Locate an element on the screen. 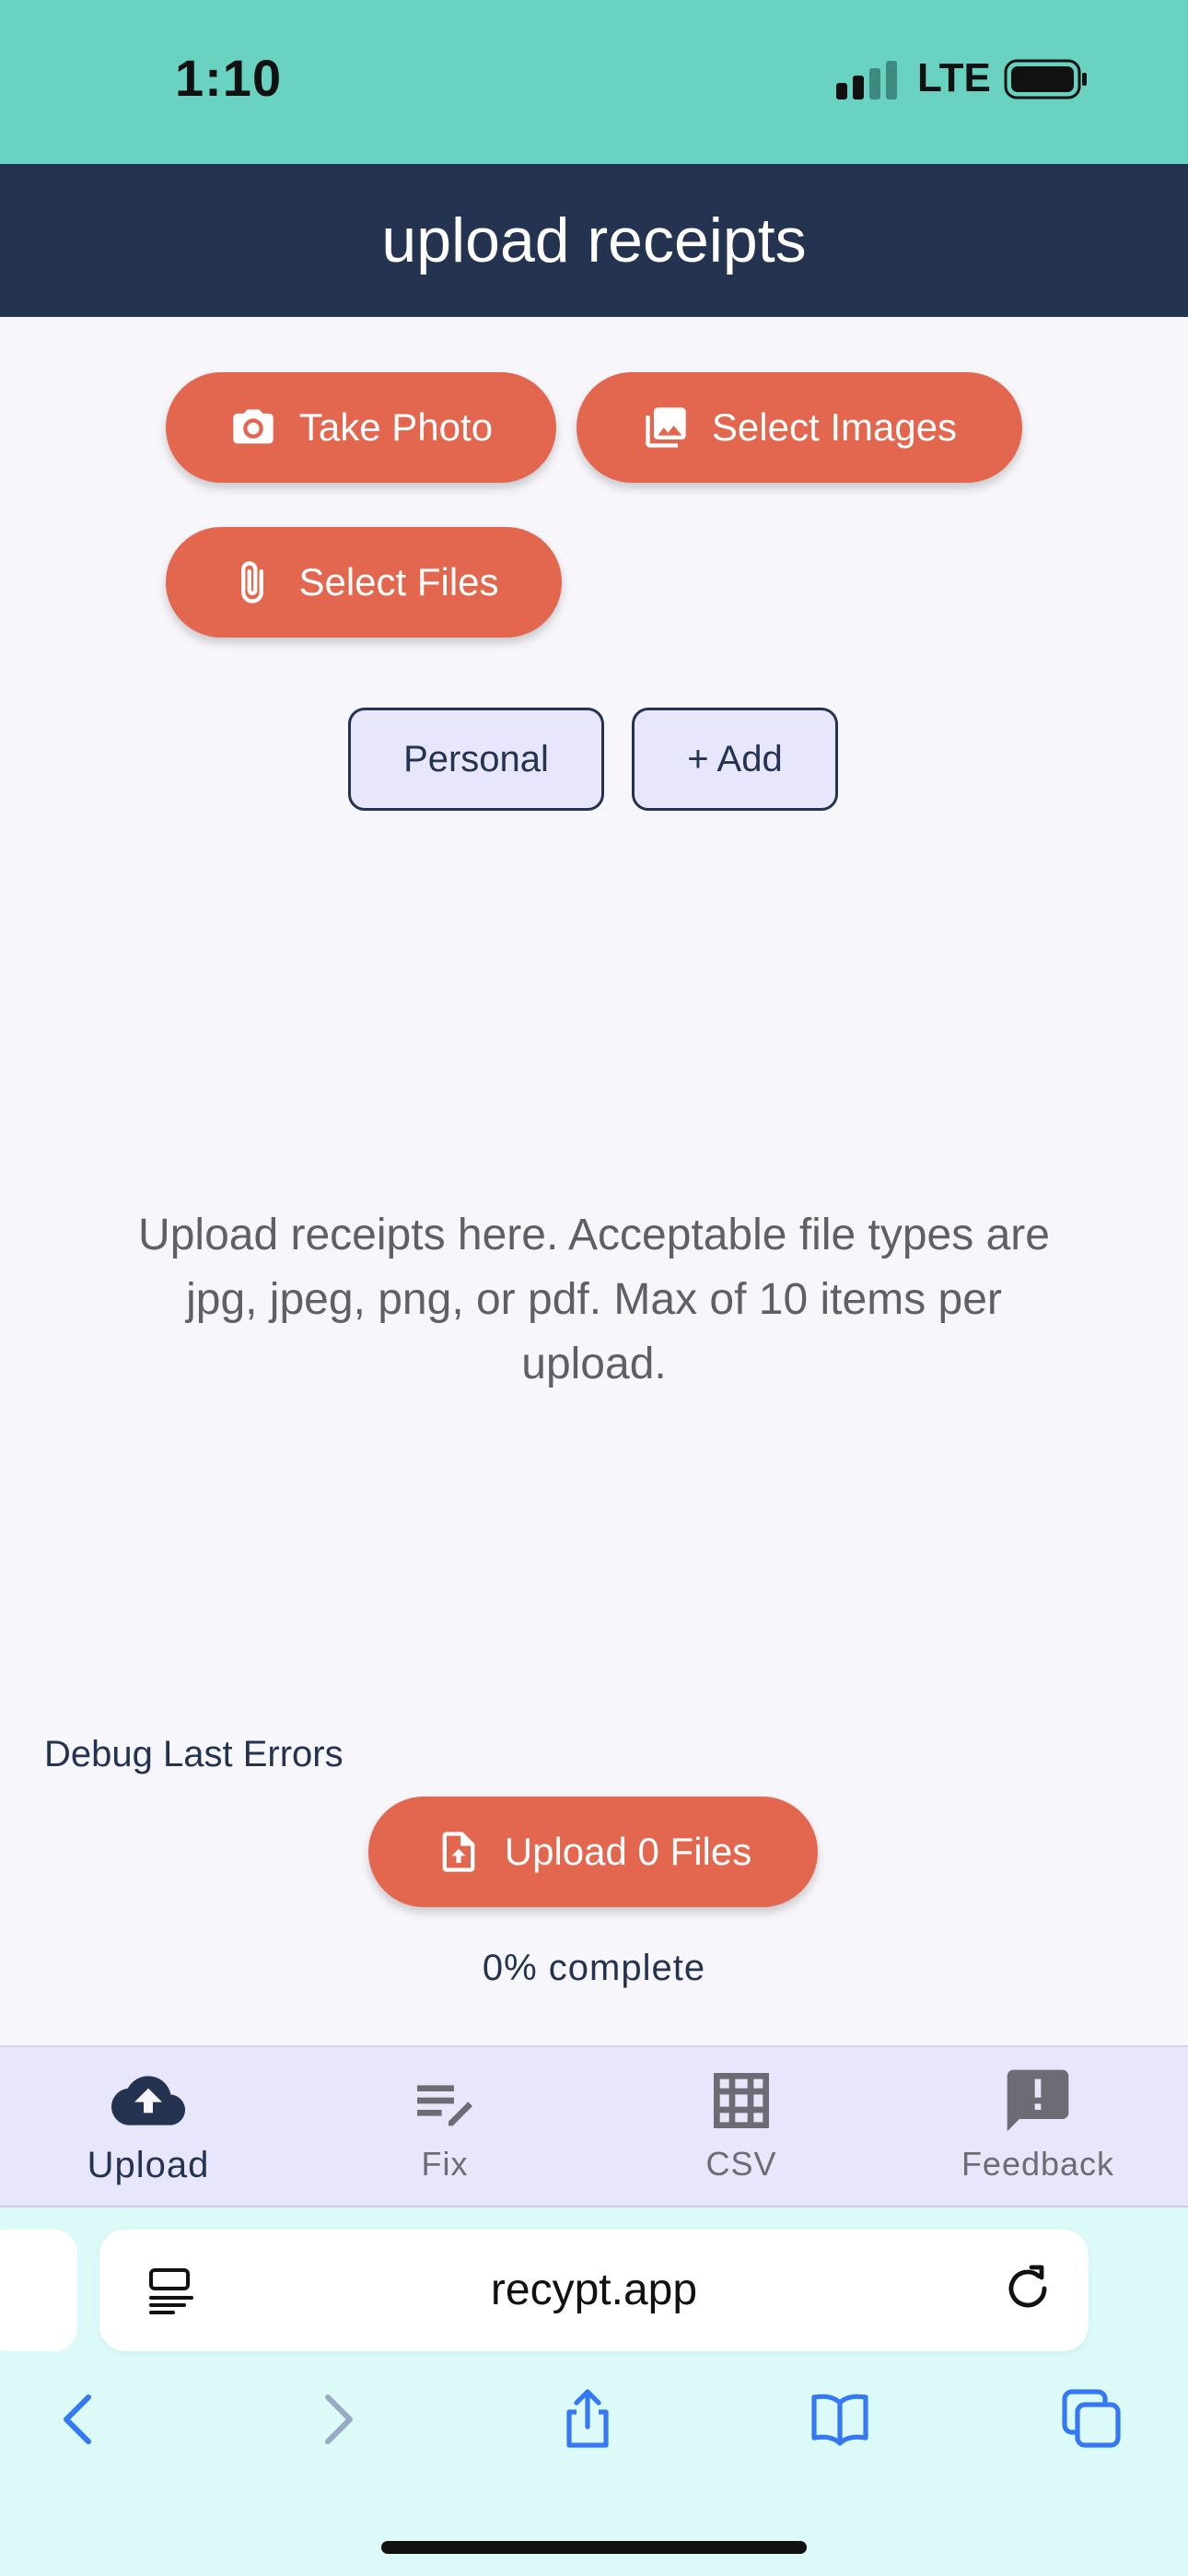 The height and width of the screenshot is (2576, 1188). bookmarks-icon is located at coordinates (840, 2419).